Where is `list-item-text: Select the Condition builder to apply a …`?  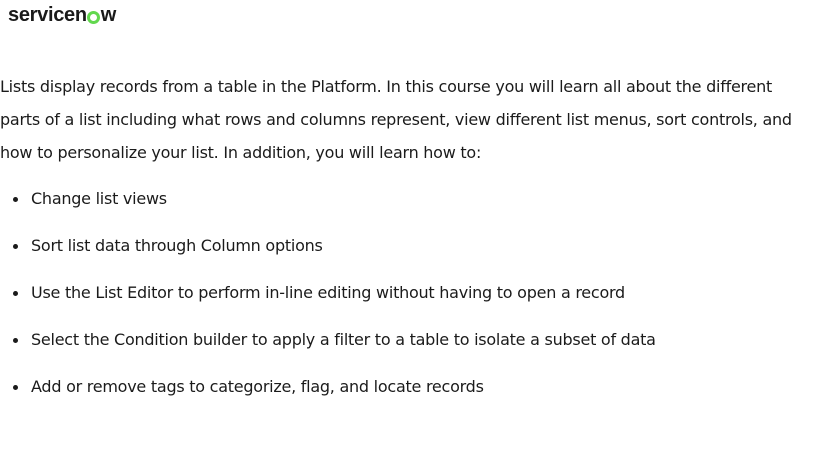 list-item-text: Select the Condition builder to apply a … is located at coordinates (343, 339).